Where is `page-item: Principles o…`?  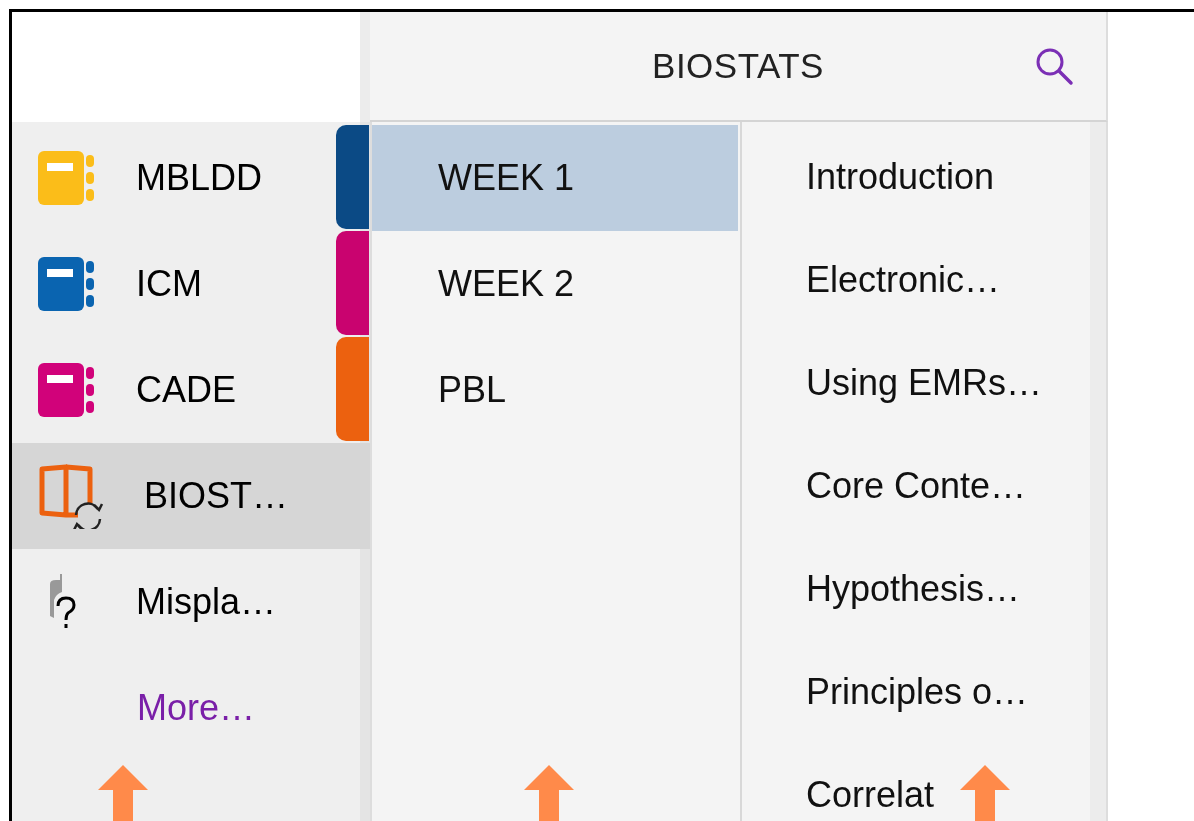
page-item: Principles o… is located at coordinates (916, 691).